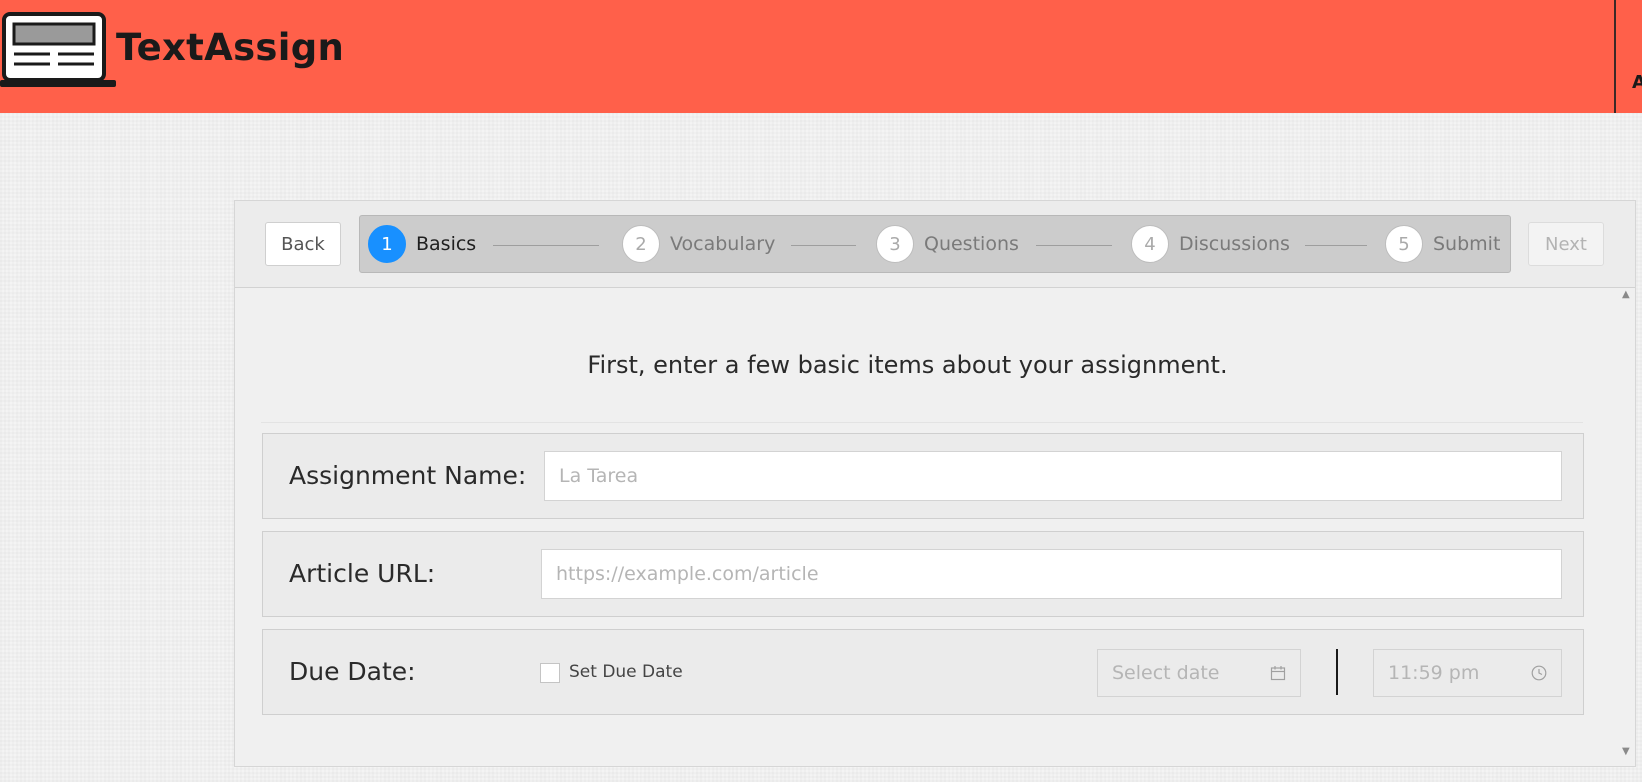 The width and height of the screenshot is (1642, 782). Describe the element at coordinates (1150, 244) in the screenshot. I see `step-number: 4` at that location.